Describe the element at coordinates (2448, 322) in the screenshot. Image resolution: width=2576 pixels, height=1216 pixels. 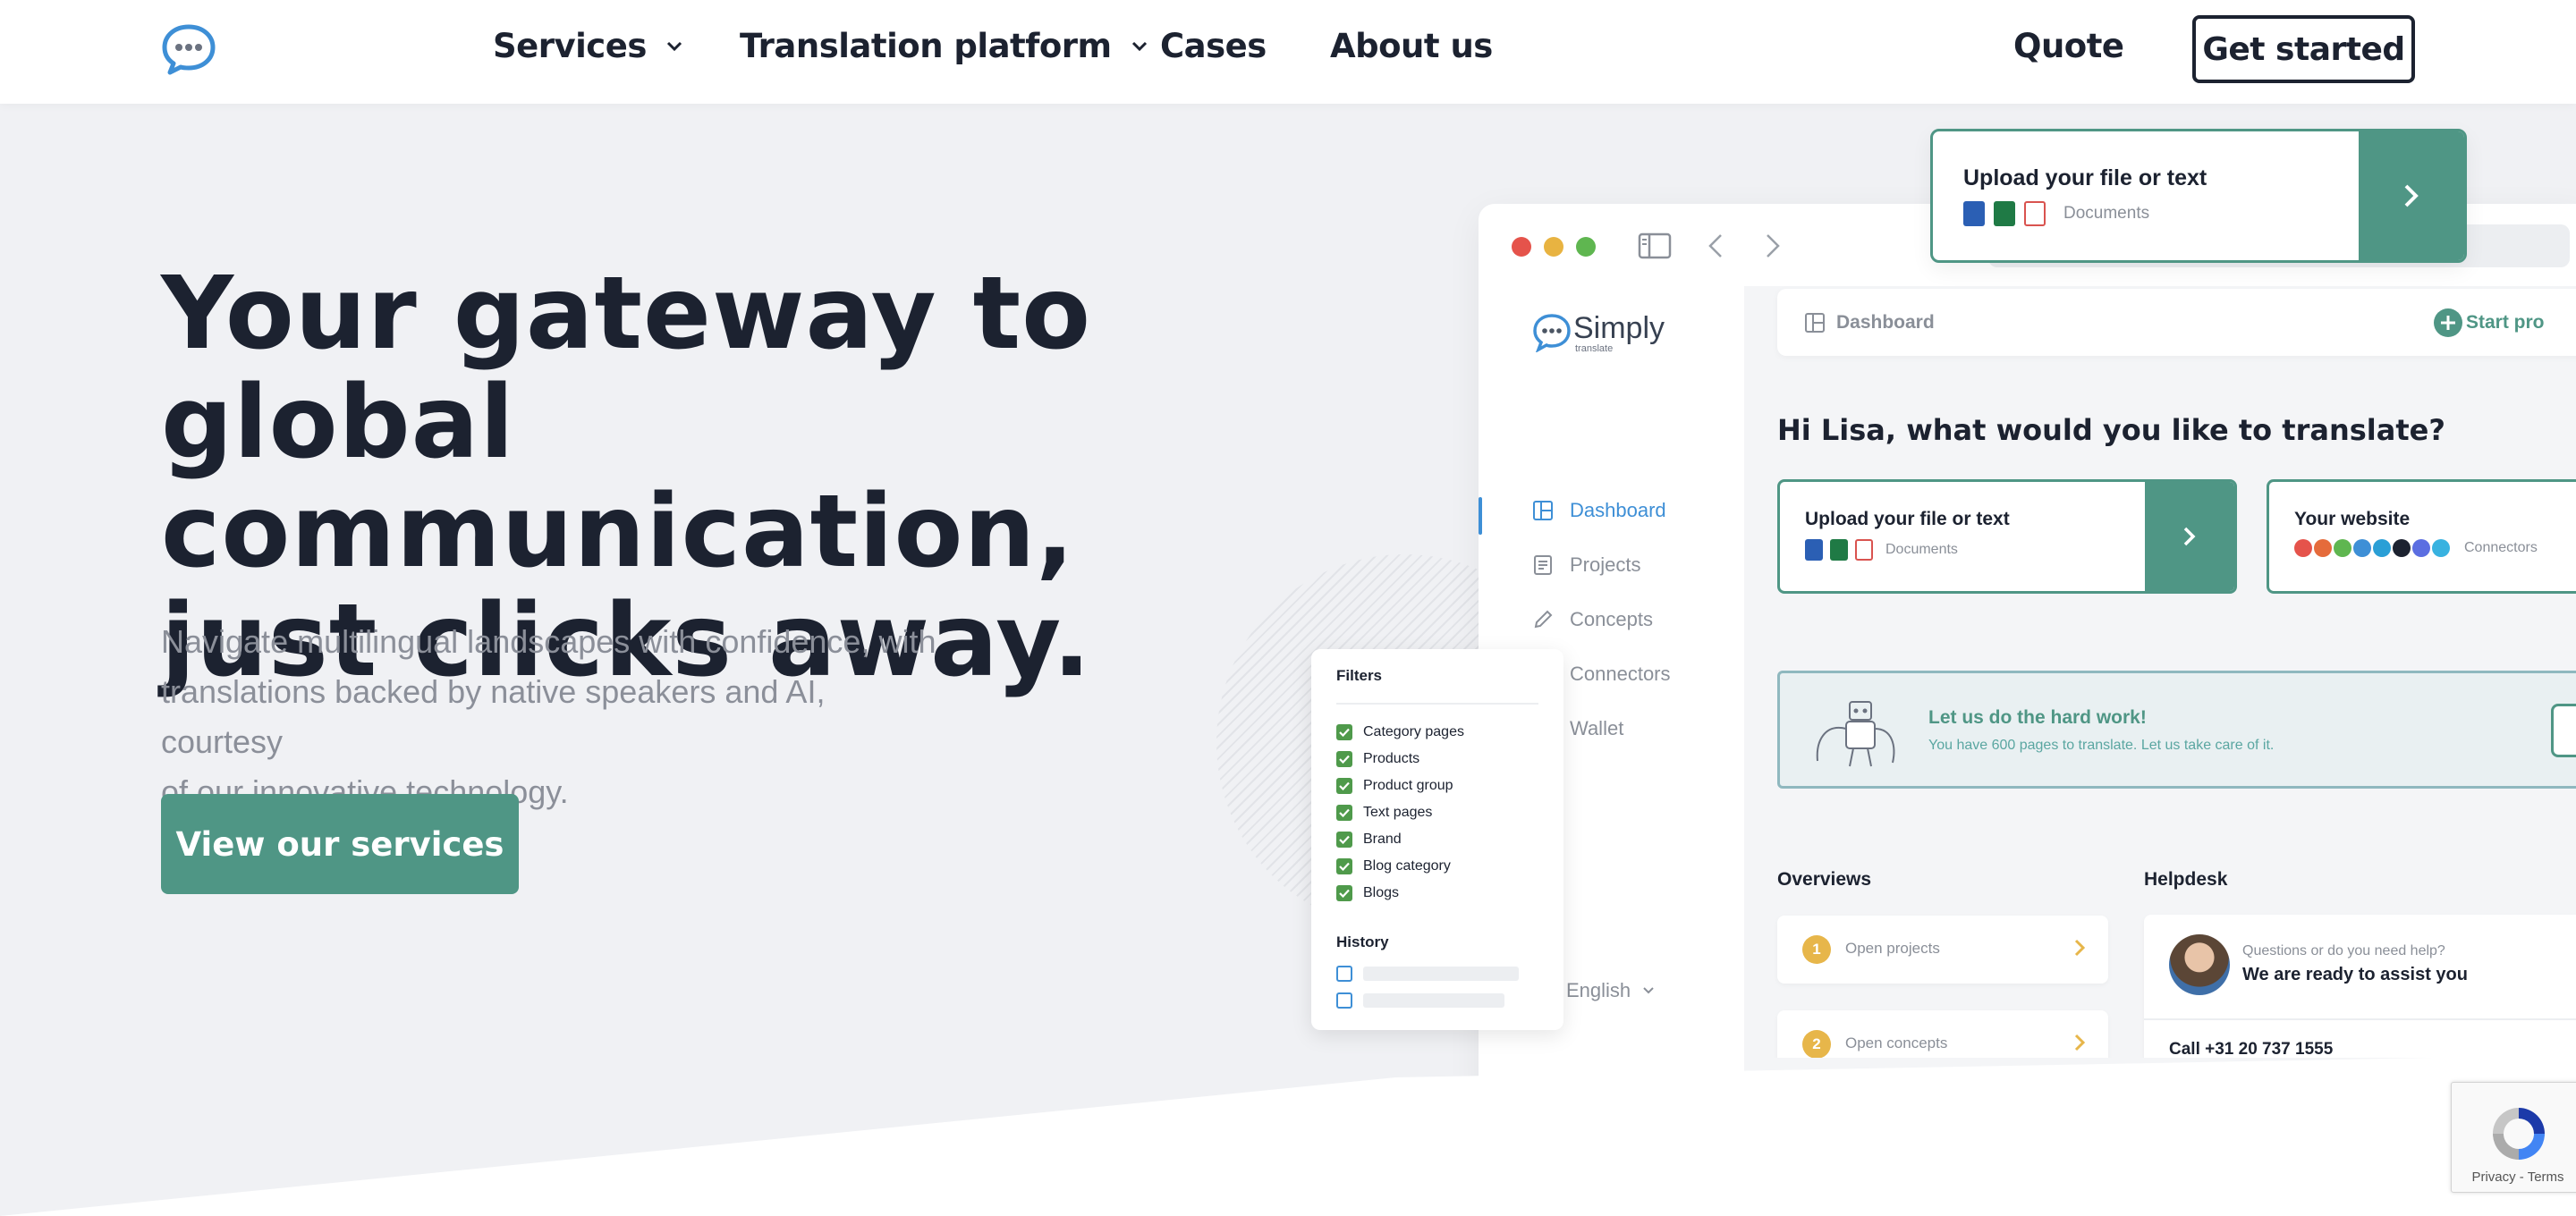
I see `plus-circle-icon` at that location.